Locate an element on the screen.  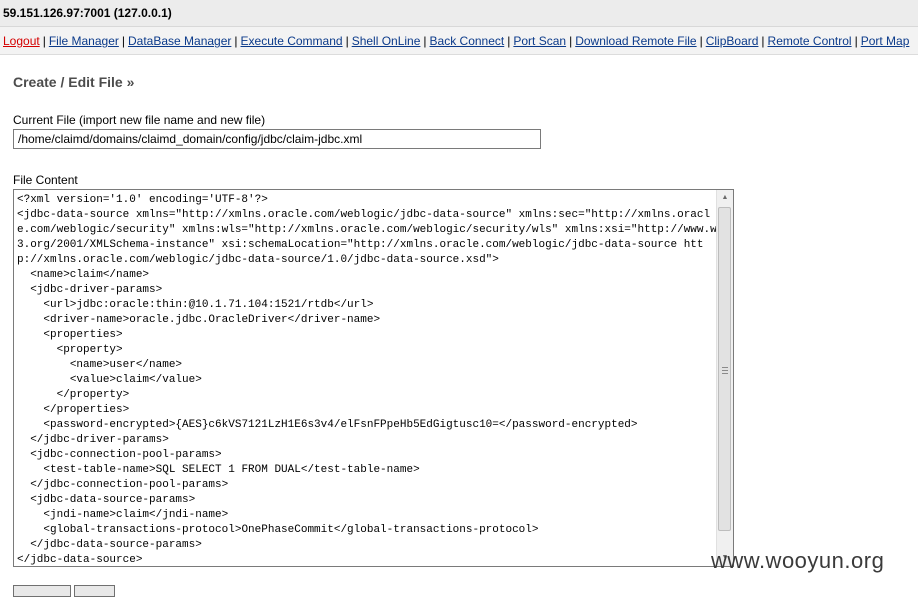
watermark: www.wooyun.org is located at coordinates (798, 560).